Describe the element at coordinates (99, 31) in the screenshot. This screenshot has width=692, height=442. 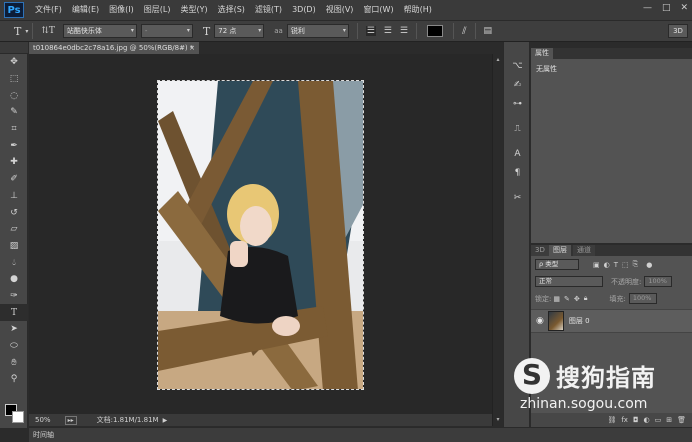
I see `font-family-dropdown: 站酷快乐体 ▾` at that location.